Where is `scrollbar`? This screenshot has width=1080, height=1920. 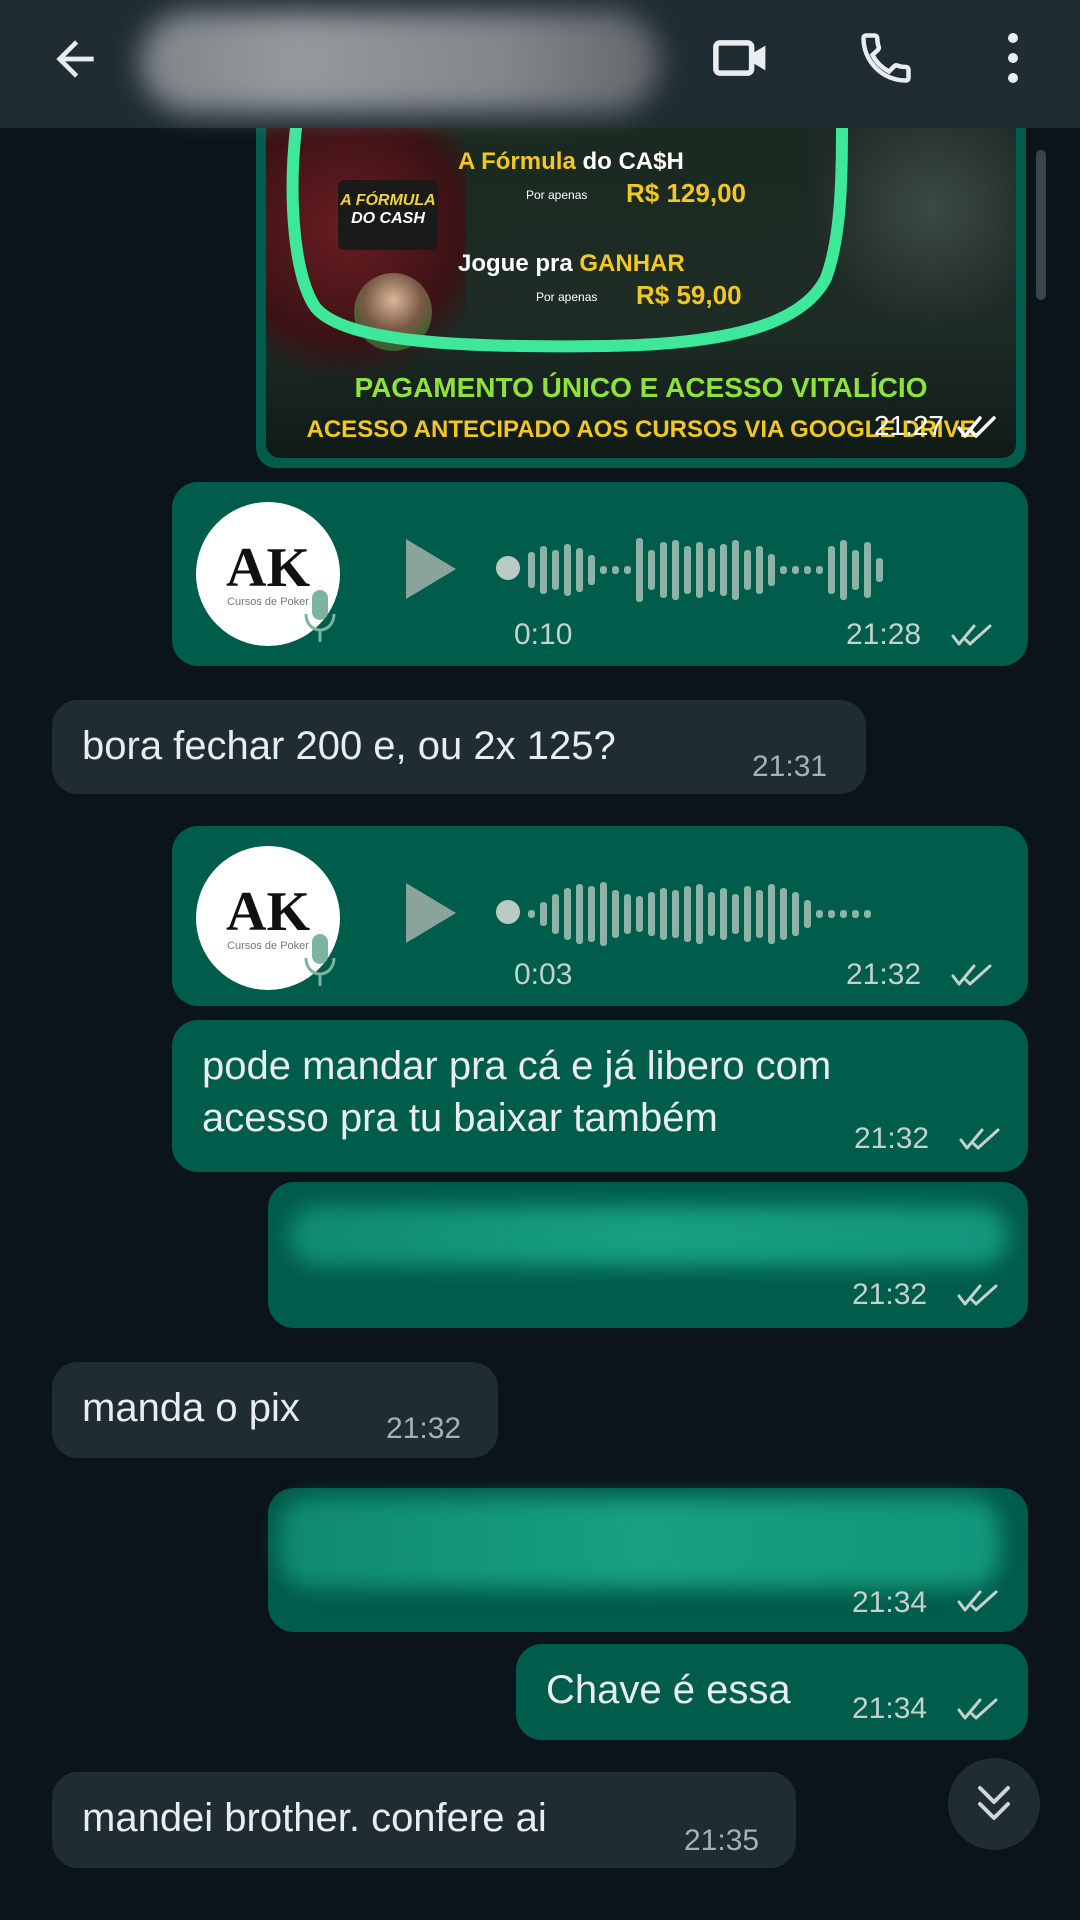
scrollbar is located at coordinates (1041, 225).